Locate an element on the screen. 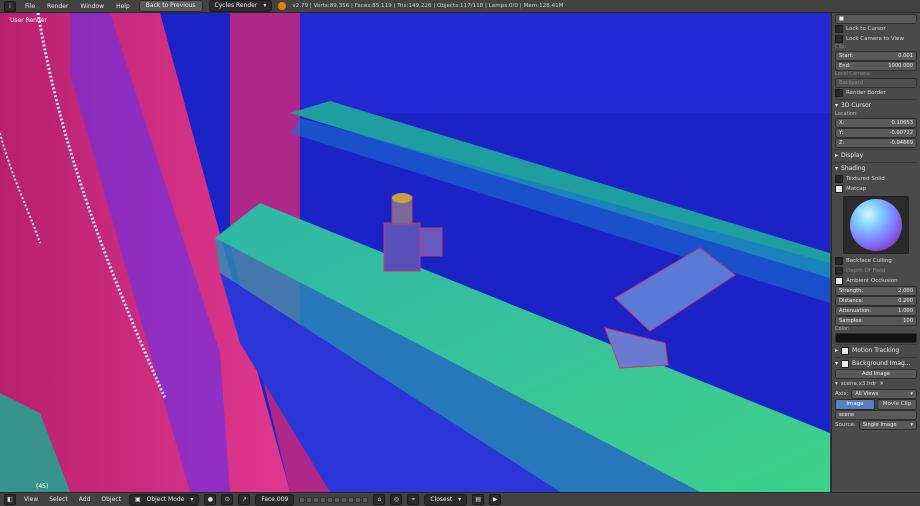 The image size is (920, 506). source-dropdown: Single Image ▾ is located at coordinates (887, 425).